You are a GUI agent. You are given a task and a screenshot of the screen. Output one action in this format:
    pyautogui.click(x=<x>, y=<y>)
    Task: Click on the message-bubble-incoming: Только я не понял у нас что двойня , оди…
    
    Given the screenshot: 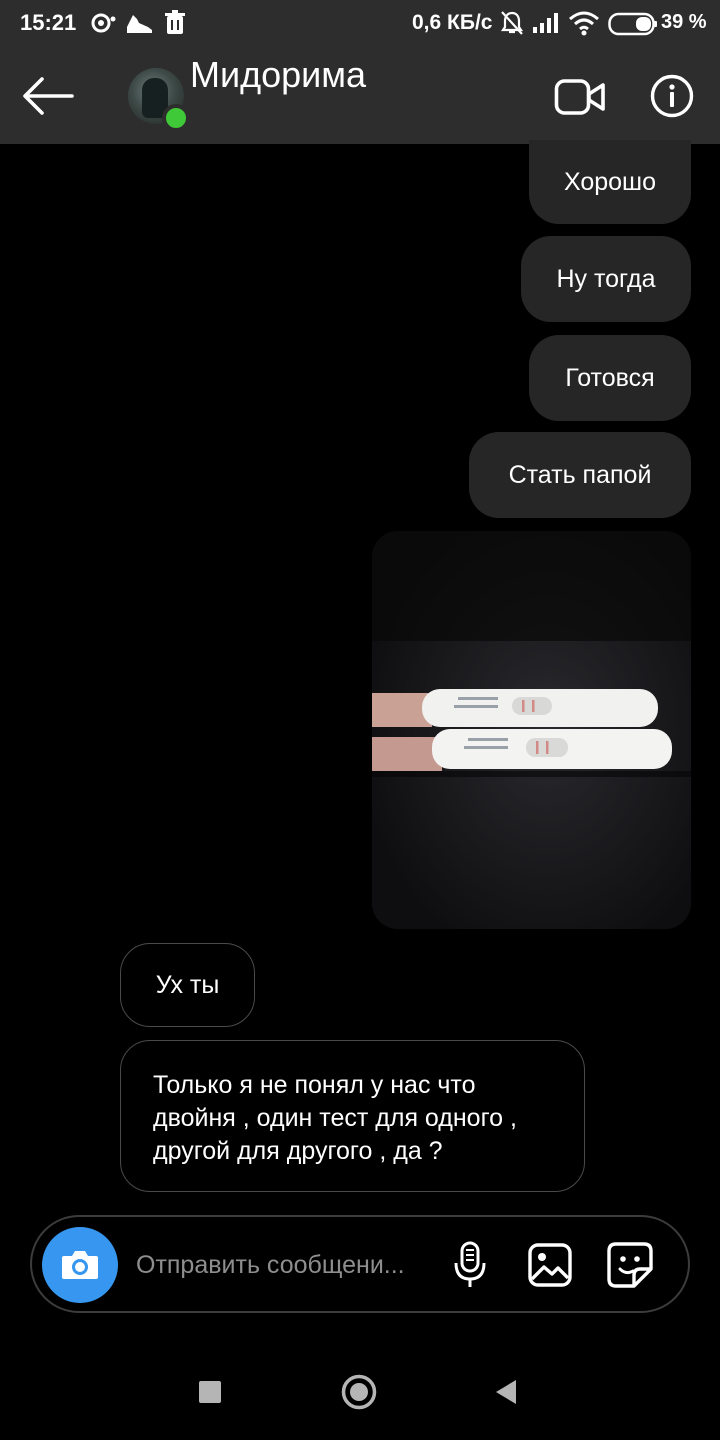 What is the action you would take?
    pyautogui.click(x=352, y=1116)
    